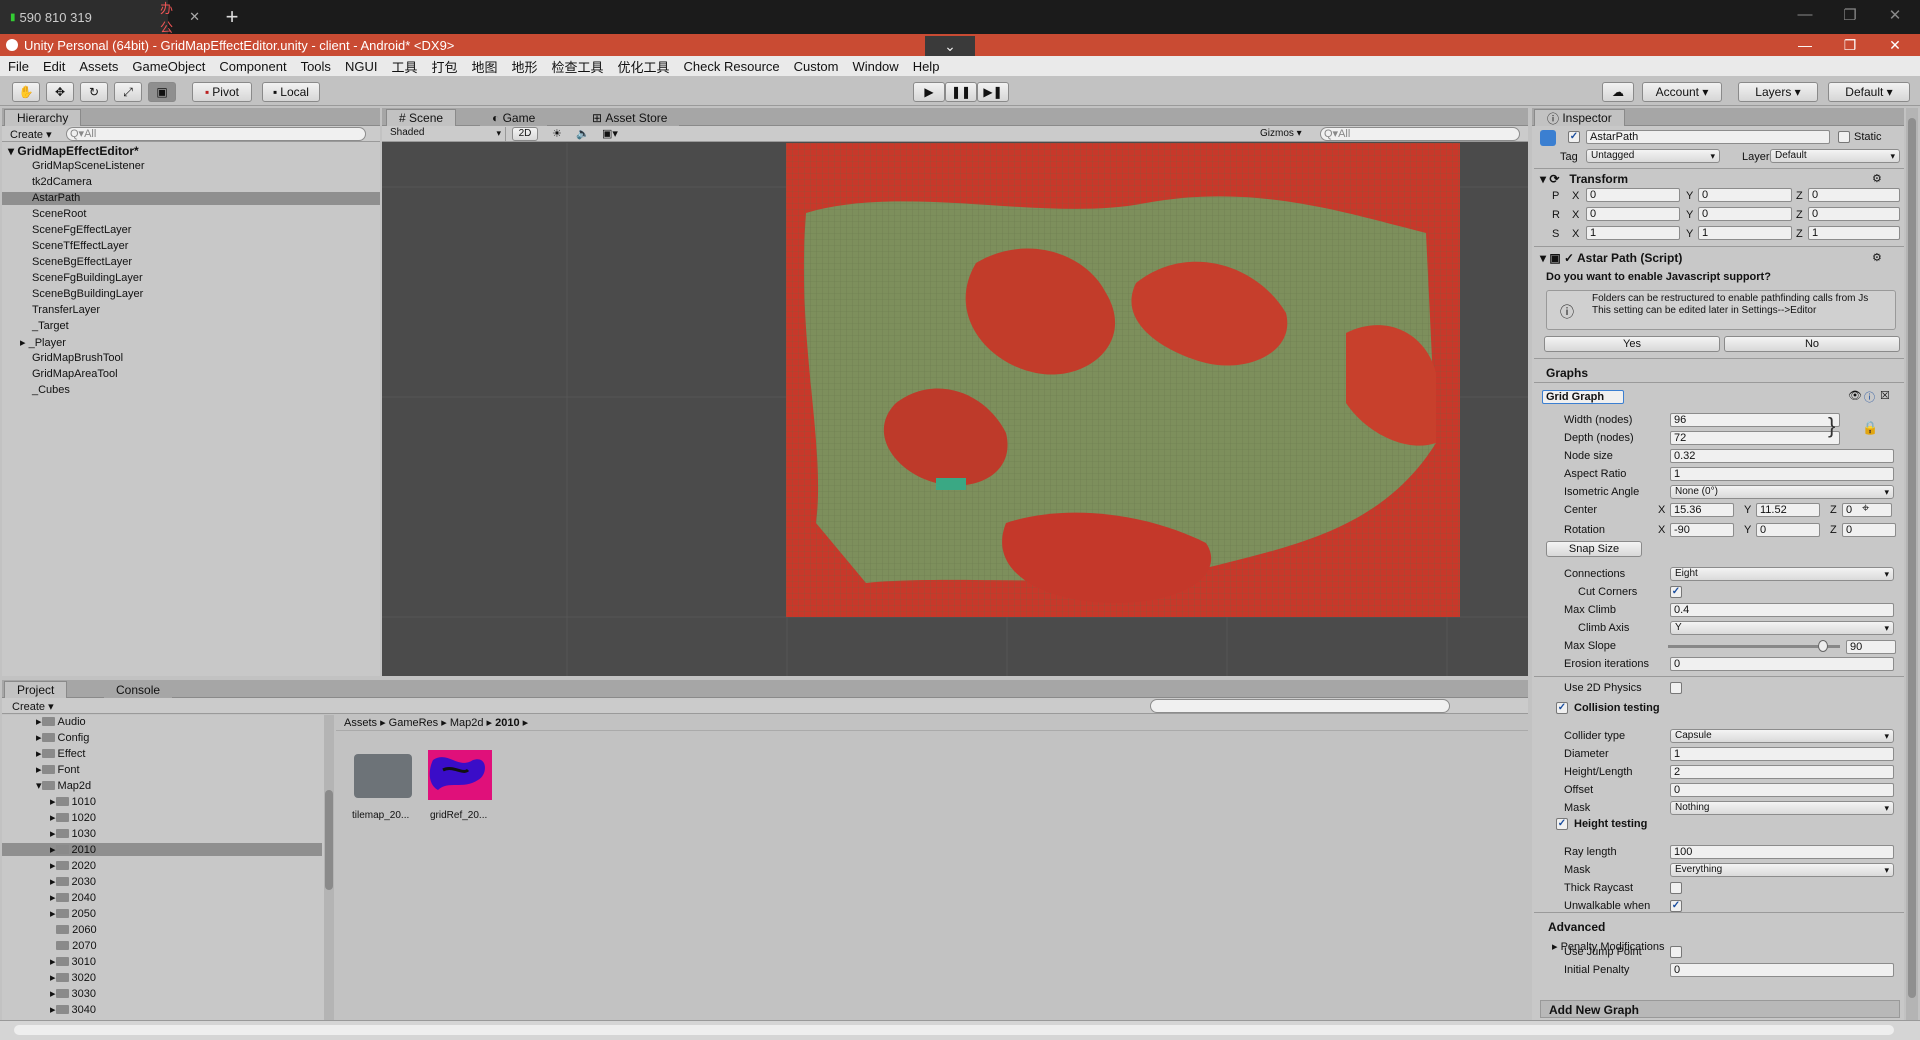 Image resolution: width=1920 pixels, height=1040 pixels. Describe the element at coordinates (73, 898) in the screenshot. I see `folder-tree-item: ▸ 2040` at that location.